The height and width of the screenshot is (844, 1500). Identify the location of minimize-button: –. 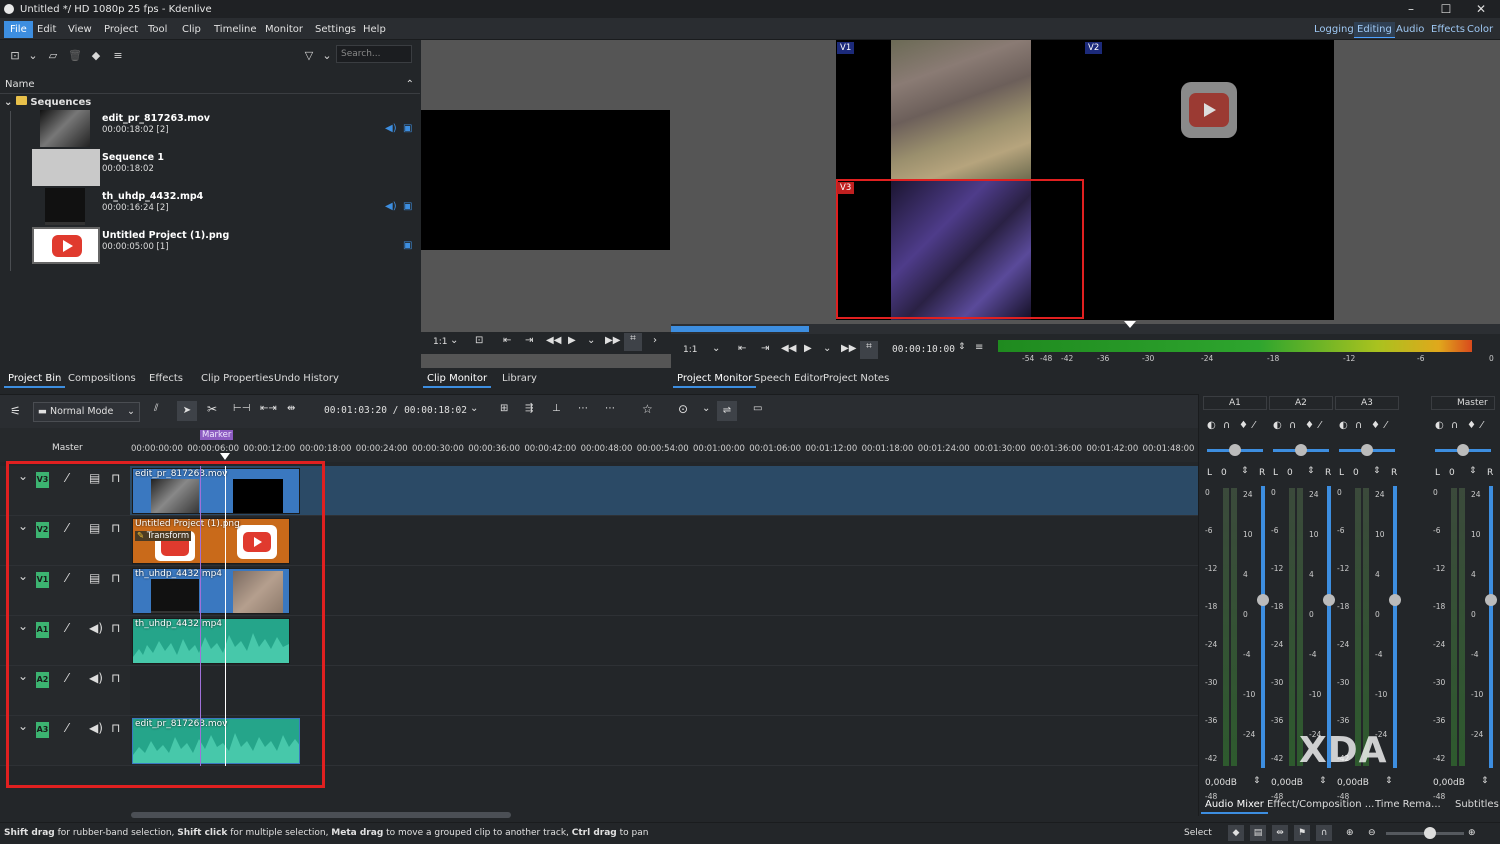
(1411, 9).